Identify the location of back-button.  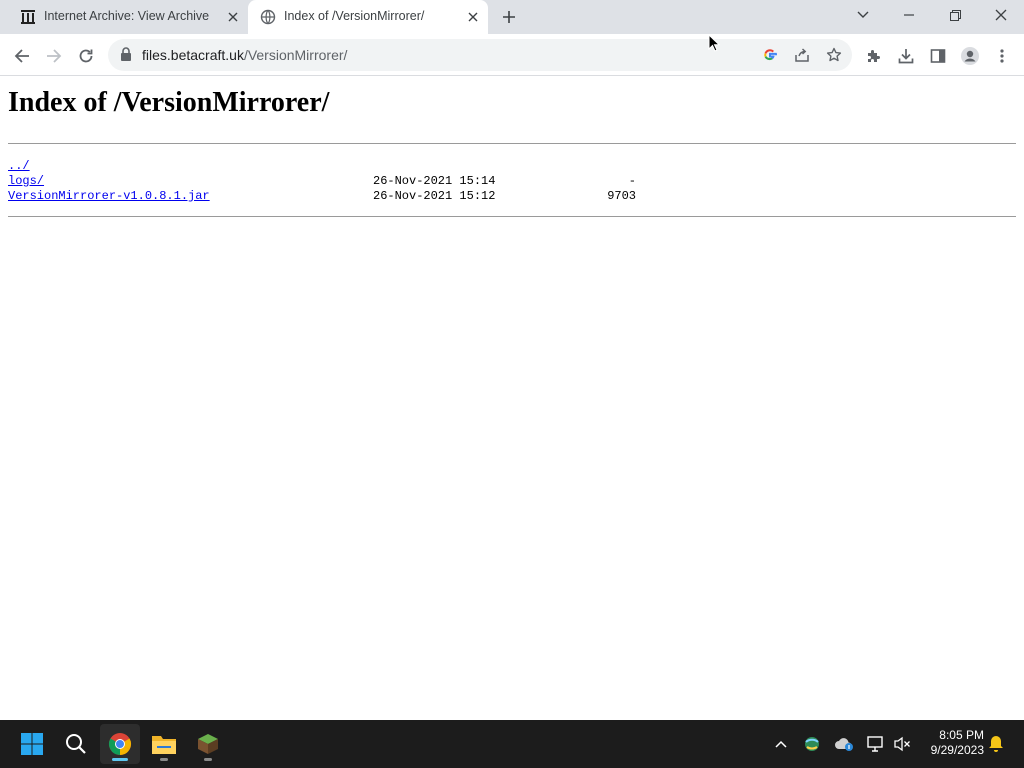
(22, 56).